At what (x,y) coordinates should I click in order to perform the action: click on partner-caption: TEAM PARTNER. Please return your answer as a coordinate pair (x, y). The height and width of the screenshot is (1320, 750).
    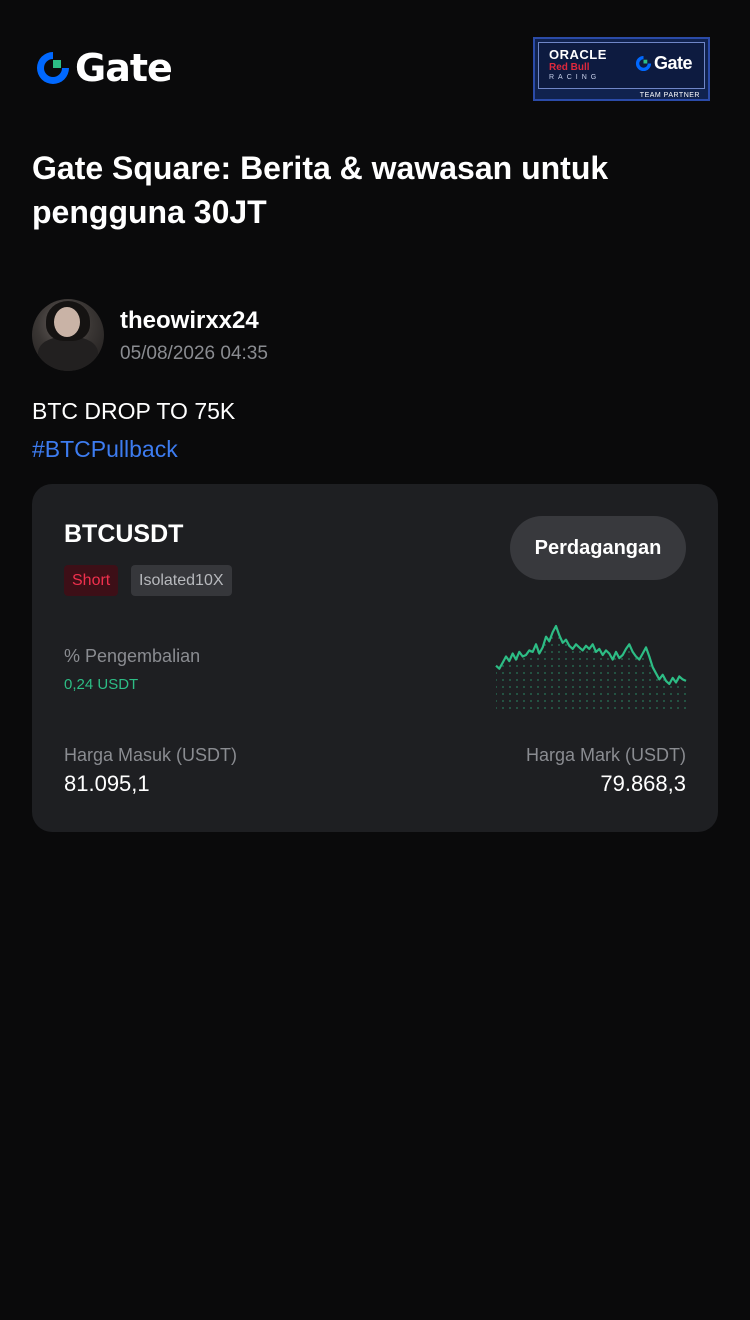
    Looking at the image, I should click on (669, 95).